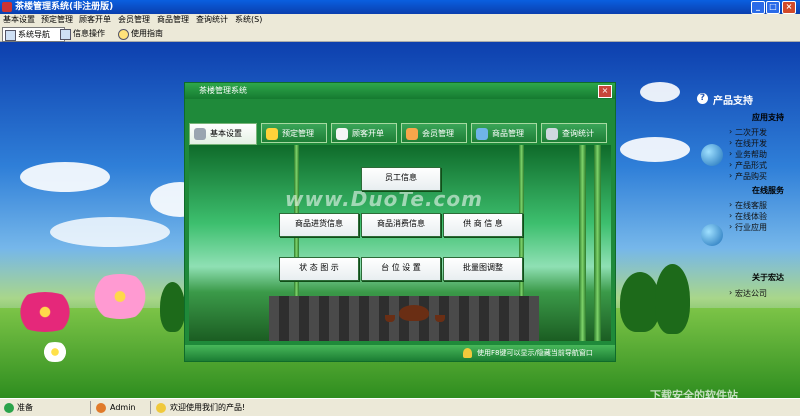  What do you see at coordinates (748, 154) in the screenshot?
I see `link-business-help: 业务帮助` at bounding box center [748, 154].